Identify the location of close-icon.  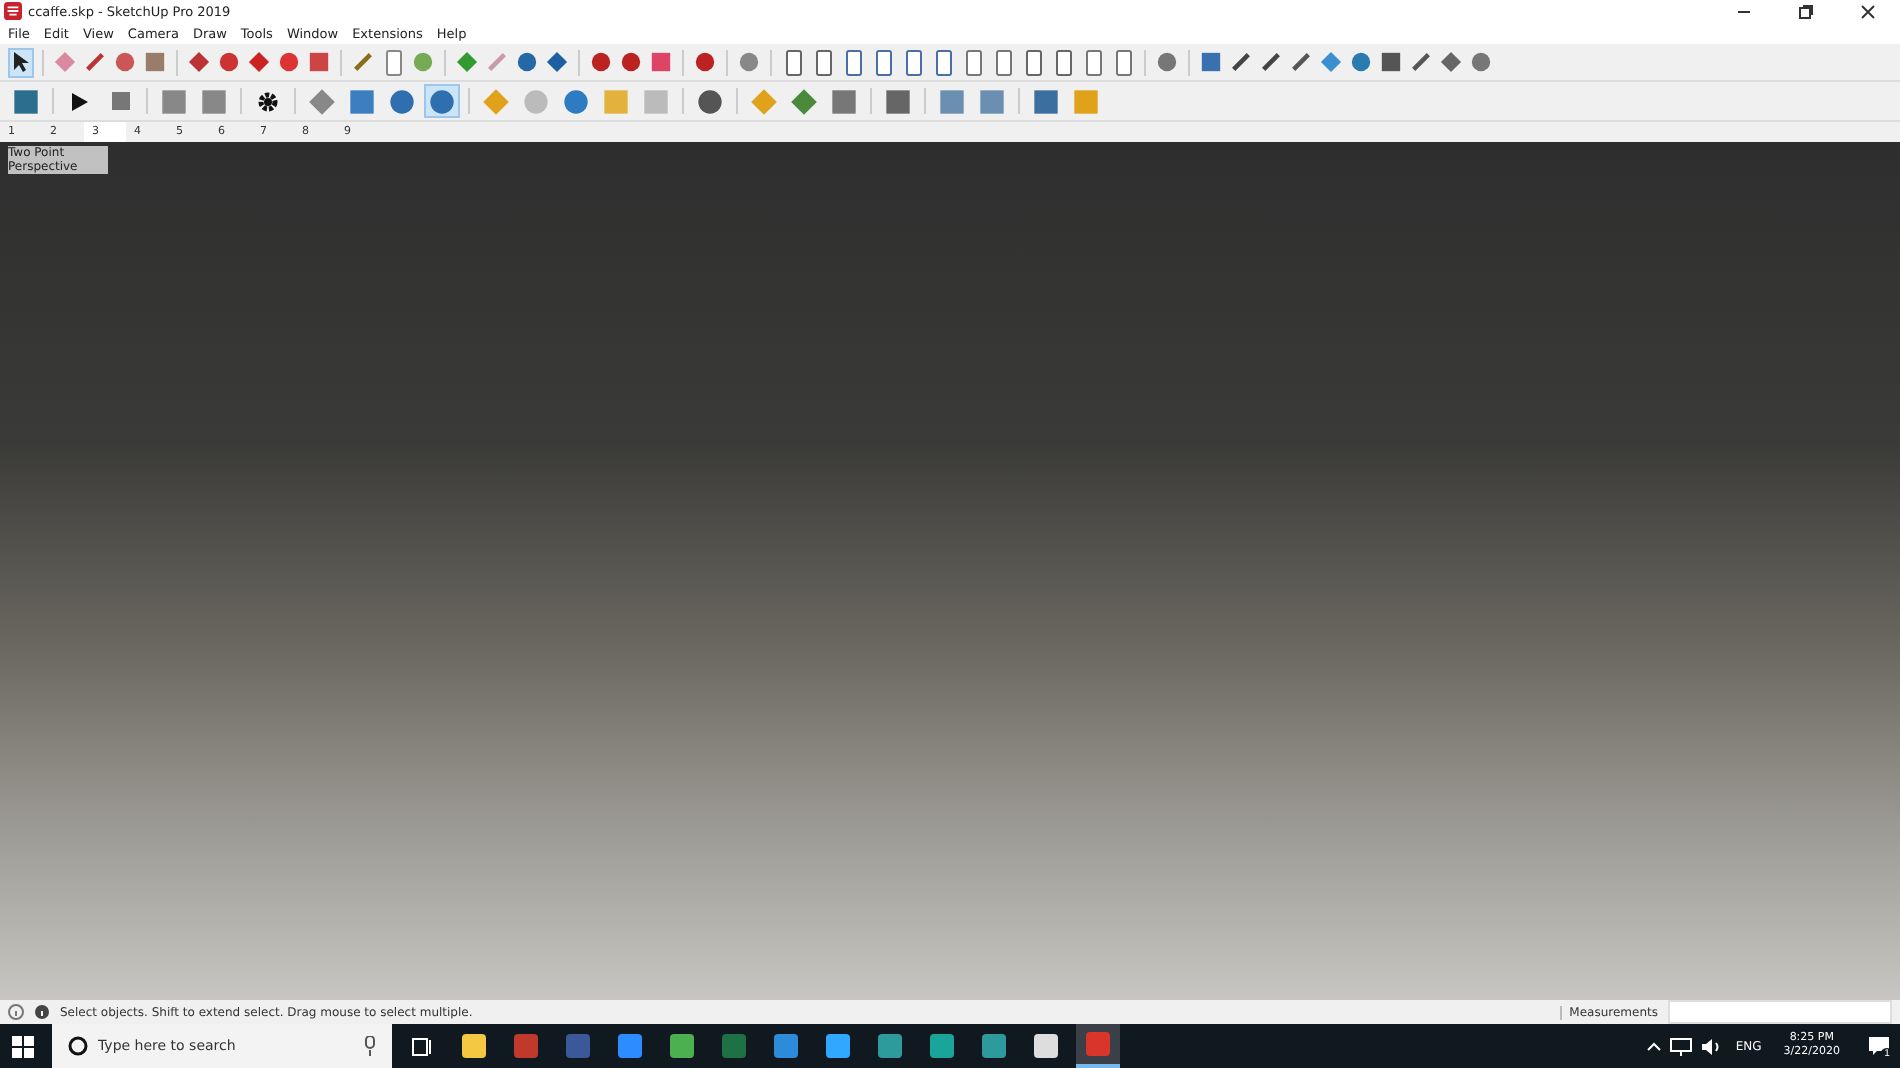
(1868, 11).